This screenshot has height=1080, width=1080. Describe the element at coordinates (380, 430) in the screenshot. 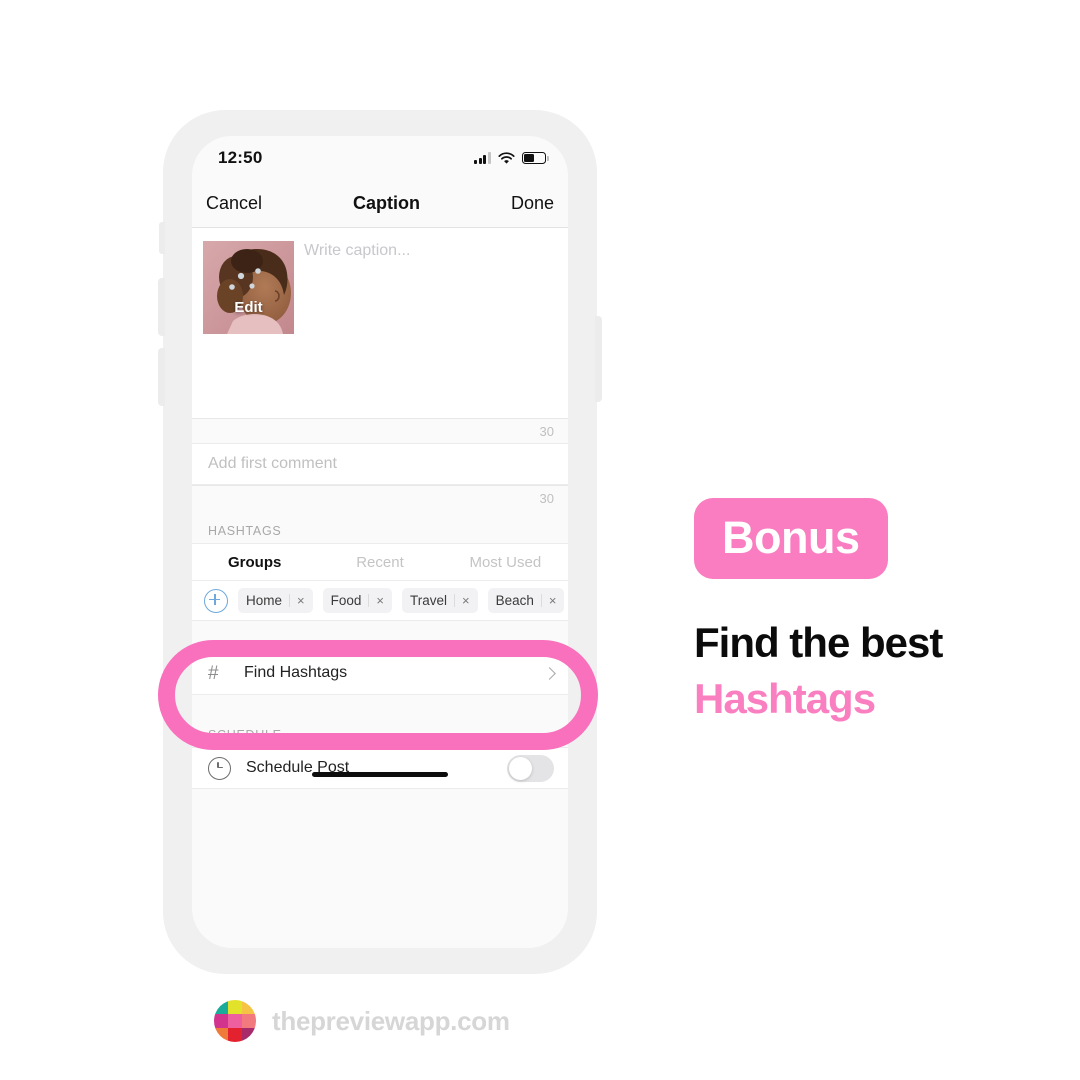

I see `caption-counter: 30` at that location.